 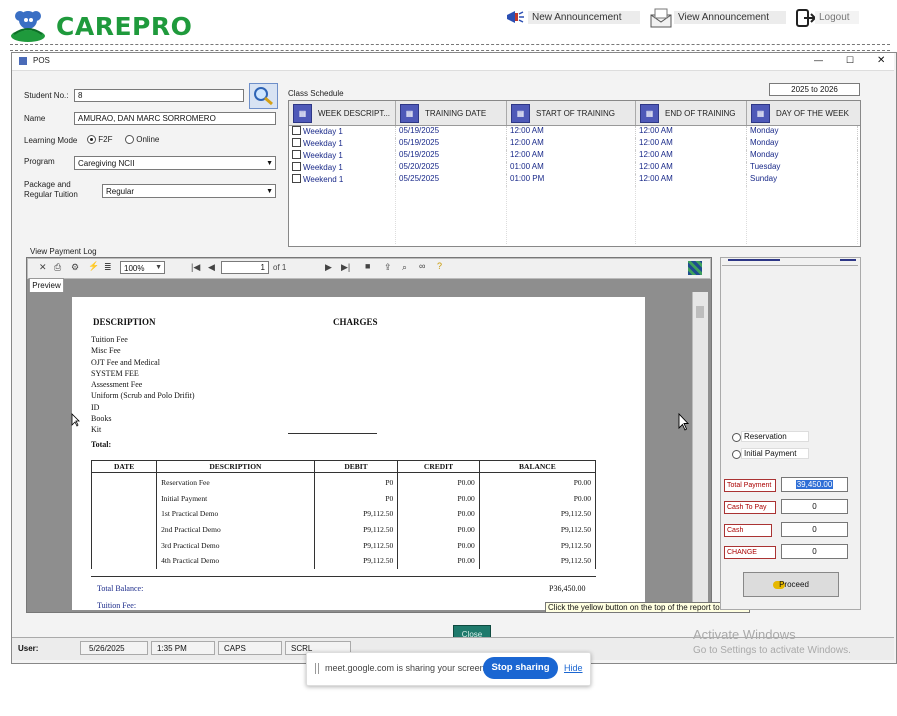 What do you see at coordinates (573, 668) in the screenshot?
I see `hide-link: Hide` at bounding box center [573, 668].